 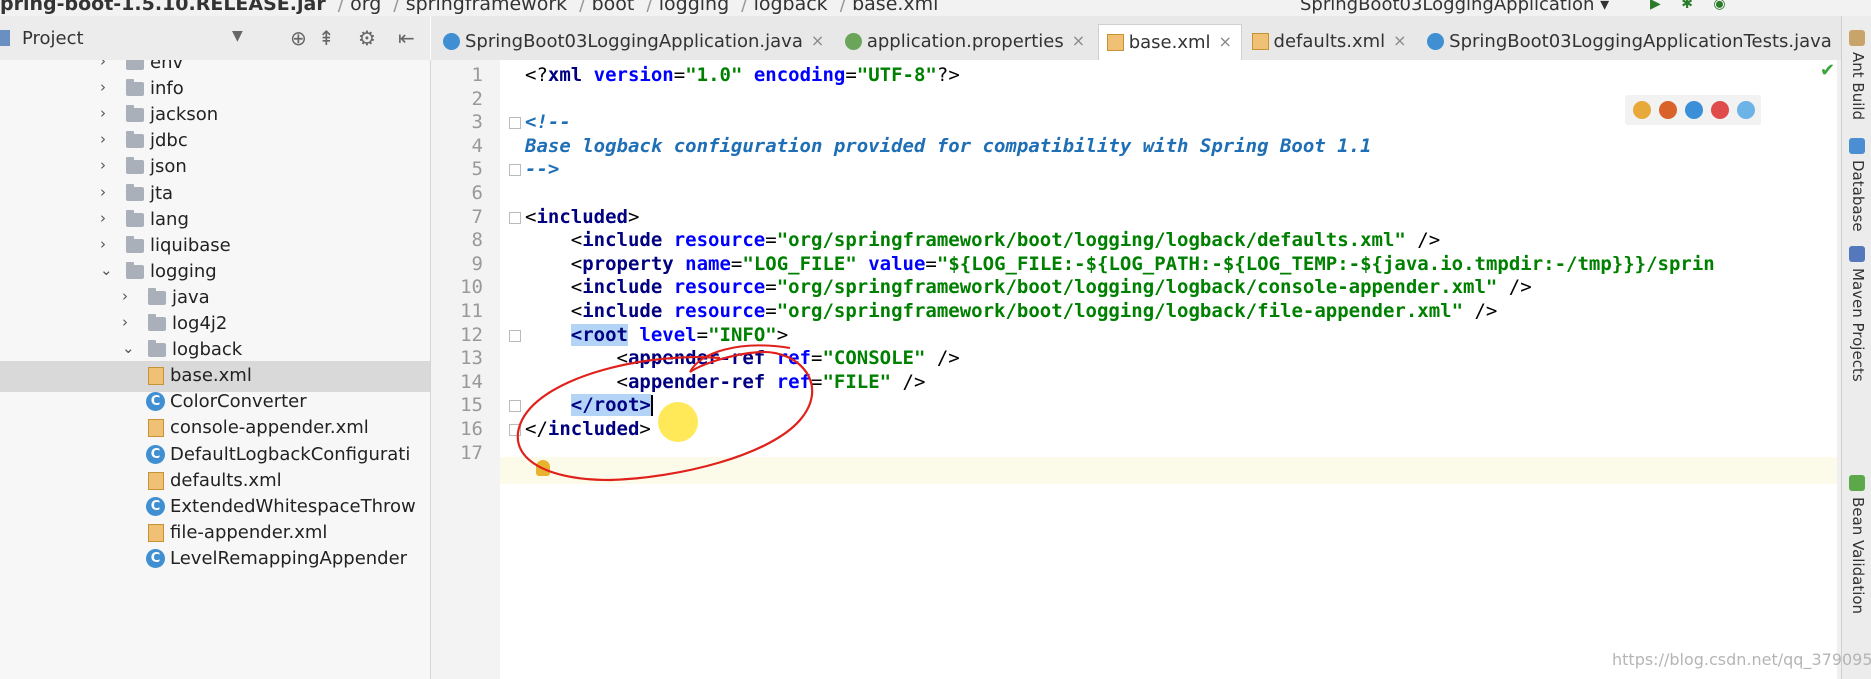 I want to click on code-line: </included>, so click(x=588, y=429).